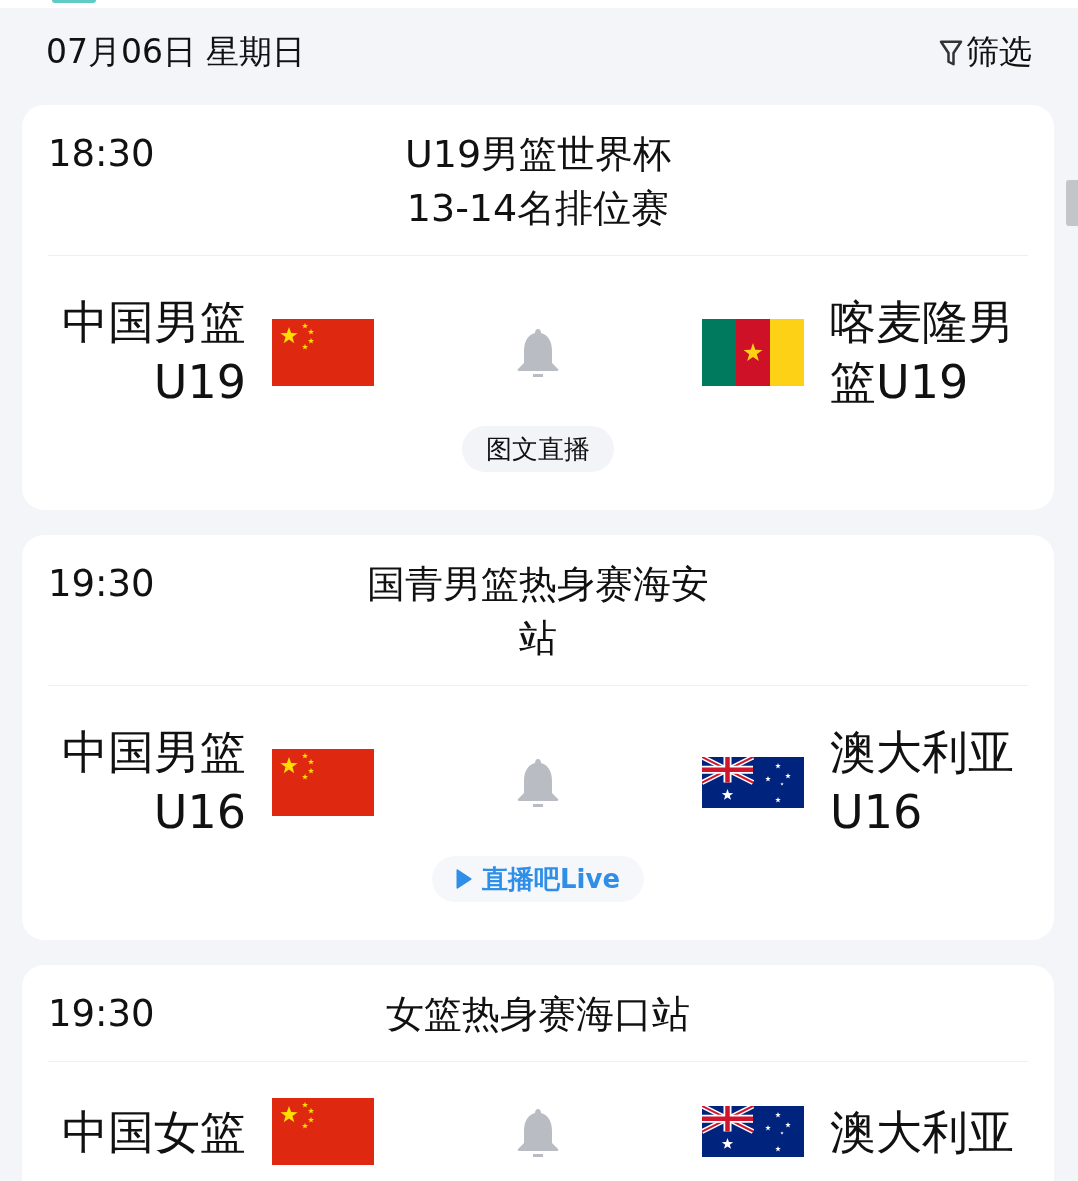 The width and height of the screenshot is (1078, 1181). I want to click on match-title: U19男篮世界杯 13-14名排位赛, so click(538, 181).